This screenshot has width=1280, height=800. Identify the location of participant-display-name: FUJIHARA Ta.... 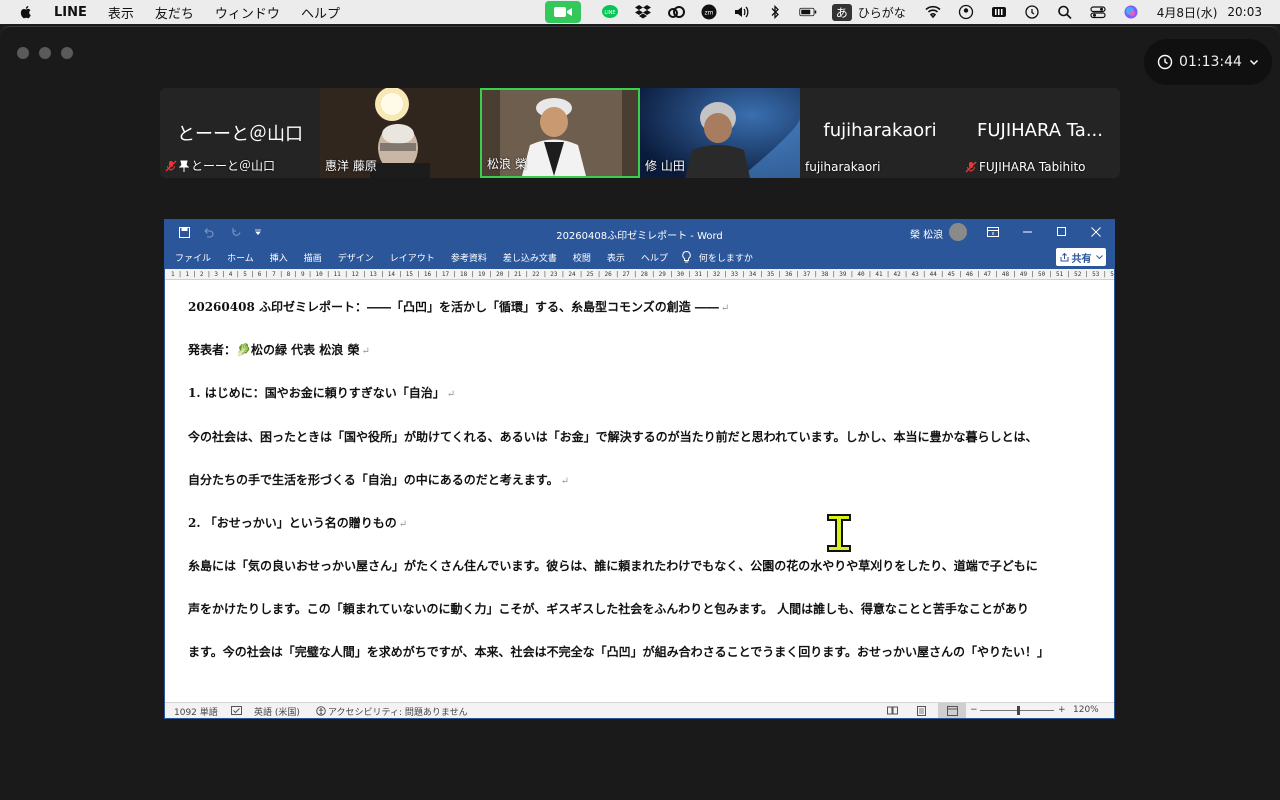
(1040, 130).